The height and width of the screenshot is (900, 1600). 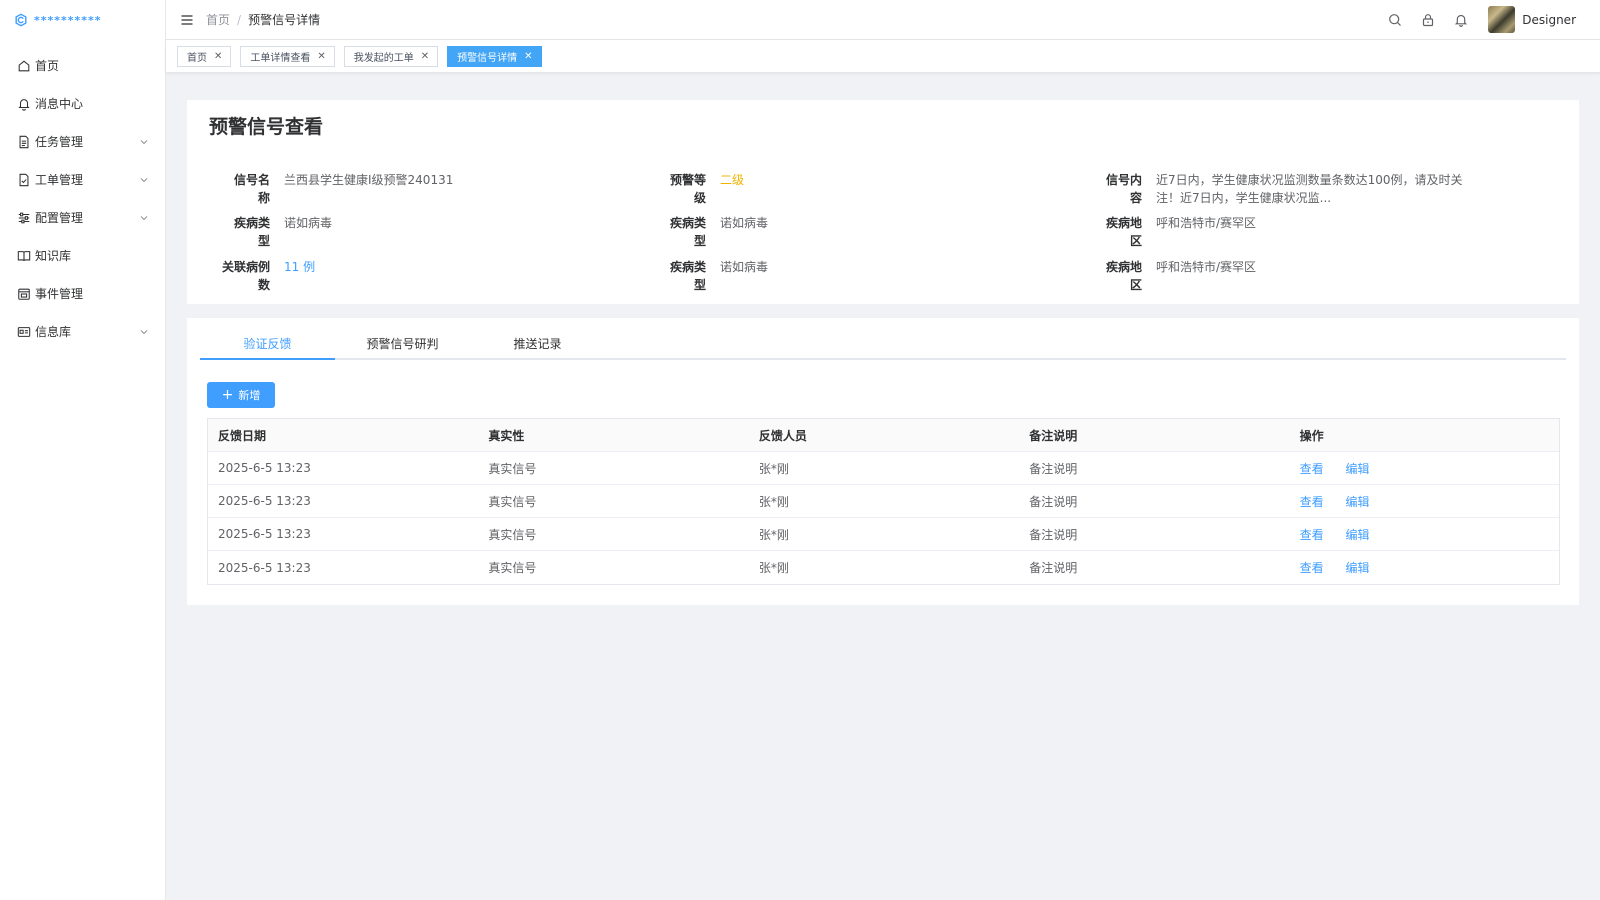 I want to click on hamburger-icon, so click(x=187, y=20).